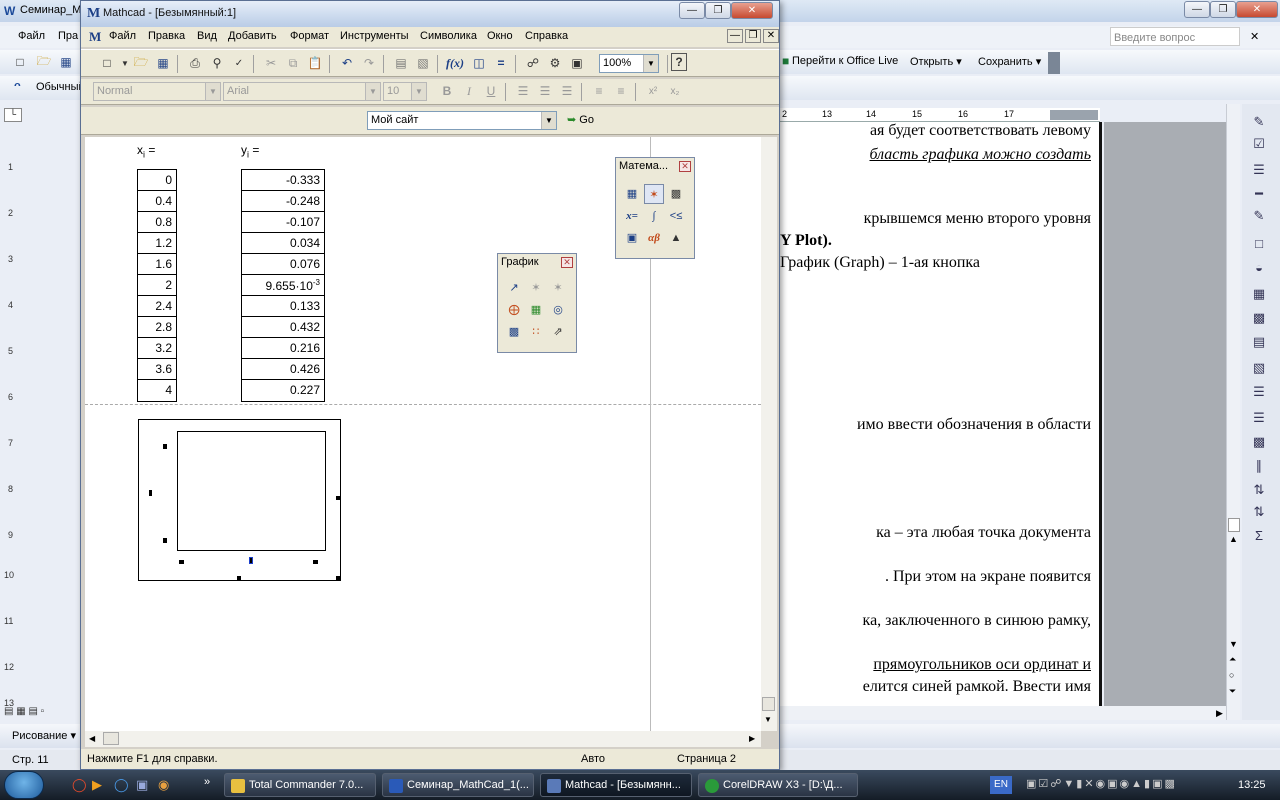 The width and height of the screenshot is (1280, 800). What do you see at coordinates (555, 63) in the screenshot?
I see `insert-component-icon: ⚙` at bounding box center [555, 63].